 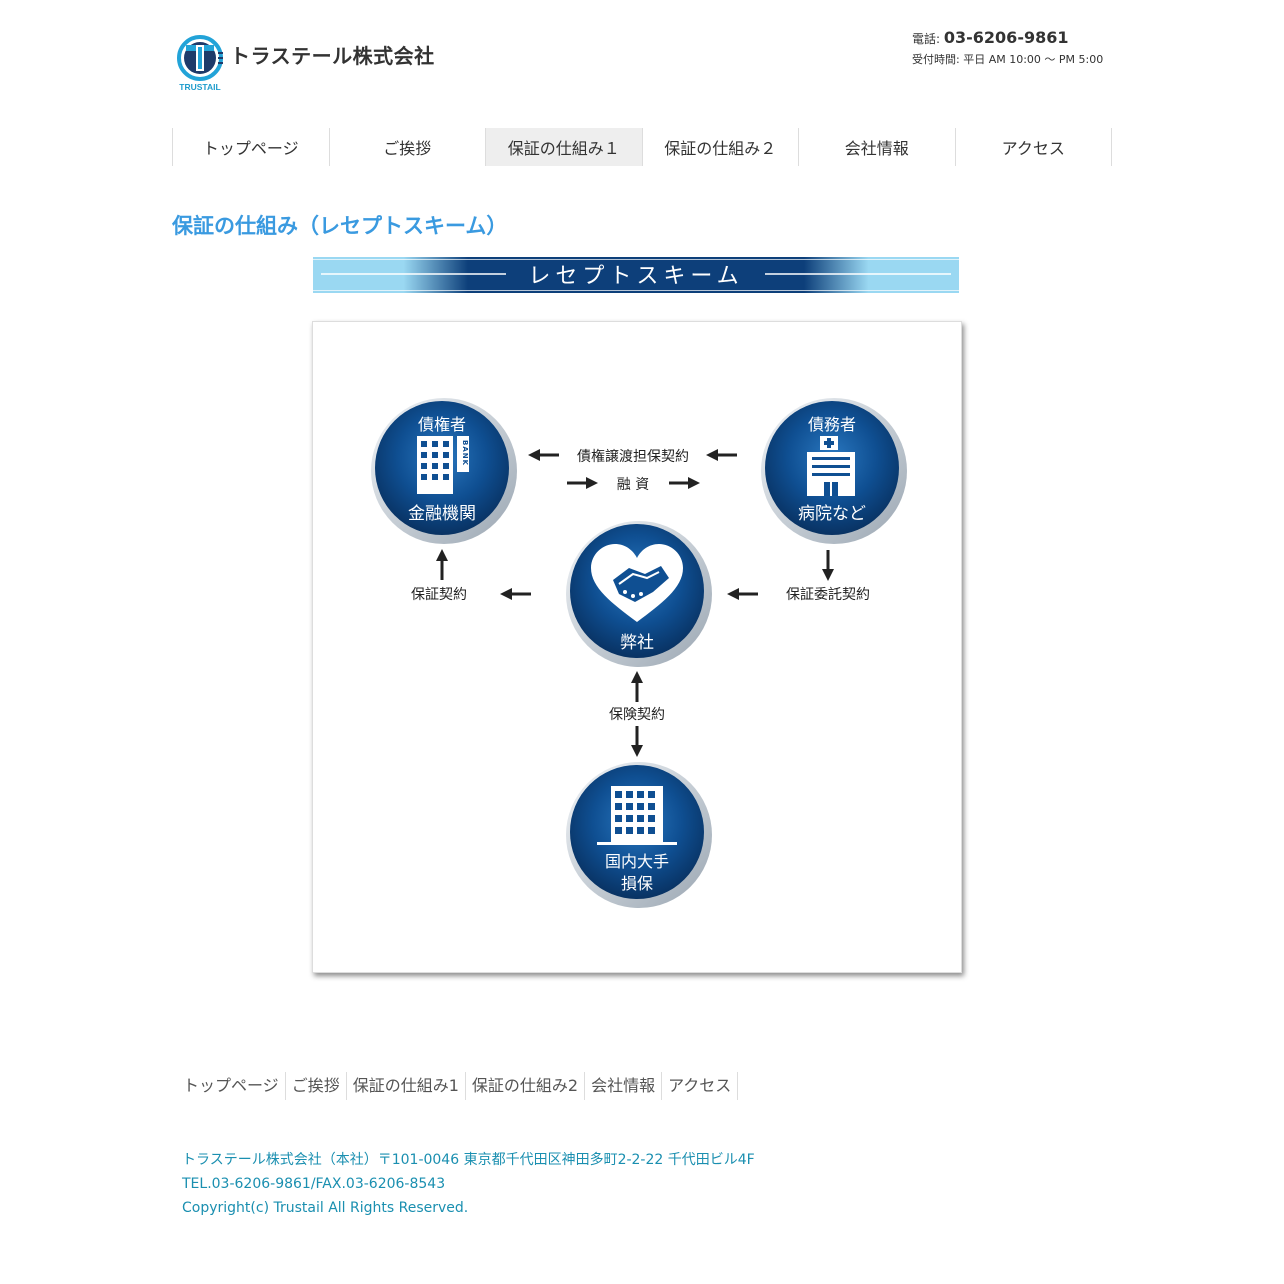 What do you see at coordinates (721, 147) in the screenshot?
I see `nav-item-scheme-2: 保証の仕組み２` at bounding box center [721, 147].